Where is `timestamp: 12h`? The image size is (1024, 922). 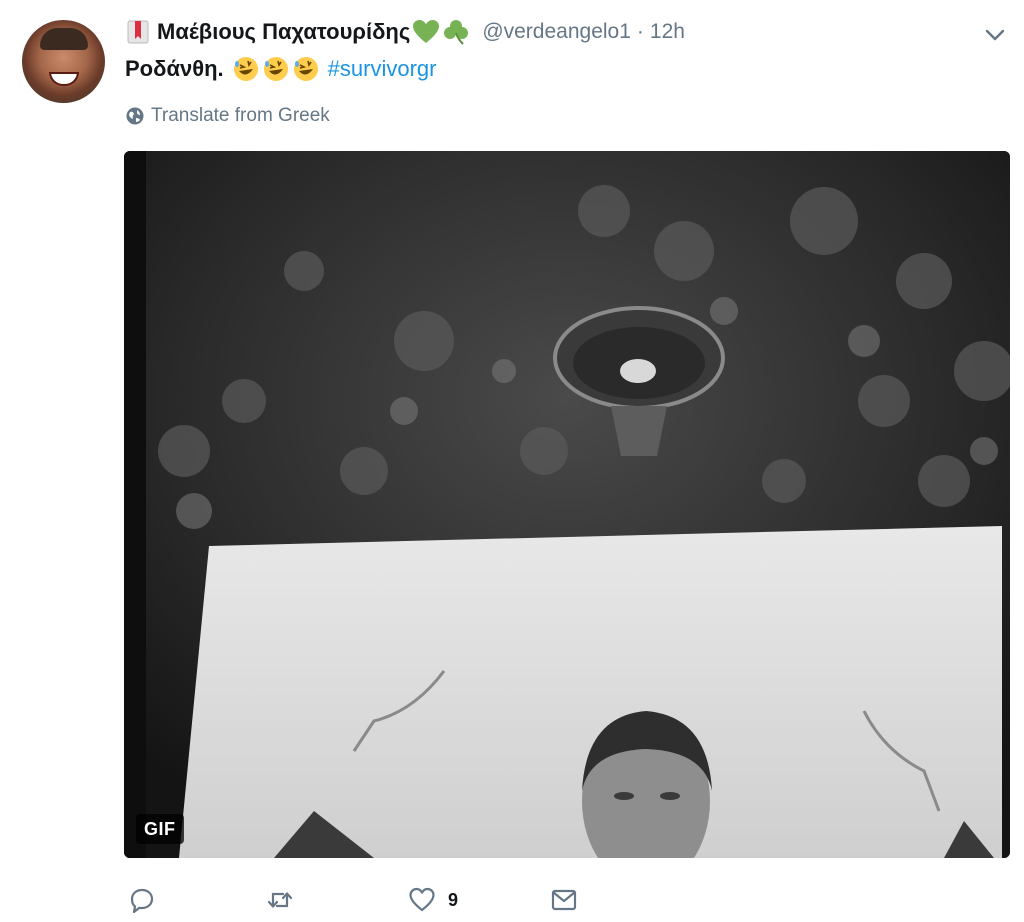
timestamp: 12h is located at coordinates (667, 32).